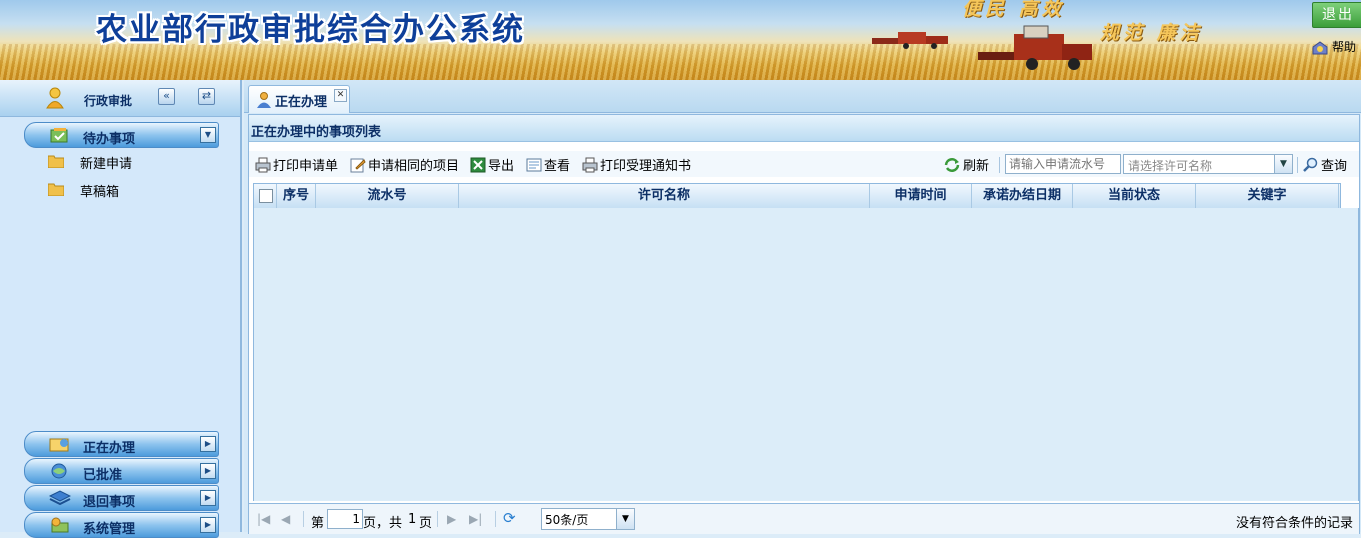 The width and height of the screenshot is (1361, 538). I want to click on permit-name-select: 请选择许可名称 ▼, so click(1208, 164).